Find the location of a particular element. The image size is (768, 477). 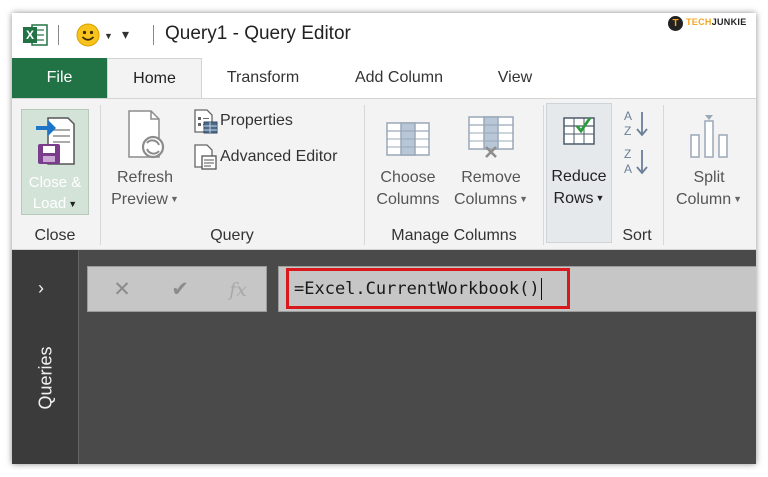

sort-ascending-icon: A Z is located at coordinates (636, 123).